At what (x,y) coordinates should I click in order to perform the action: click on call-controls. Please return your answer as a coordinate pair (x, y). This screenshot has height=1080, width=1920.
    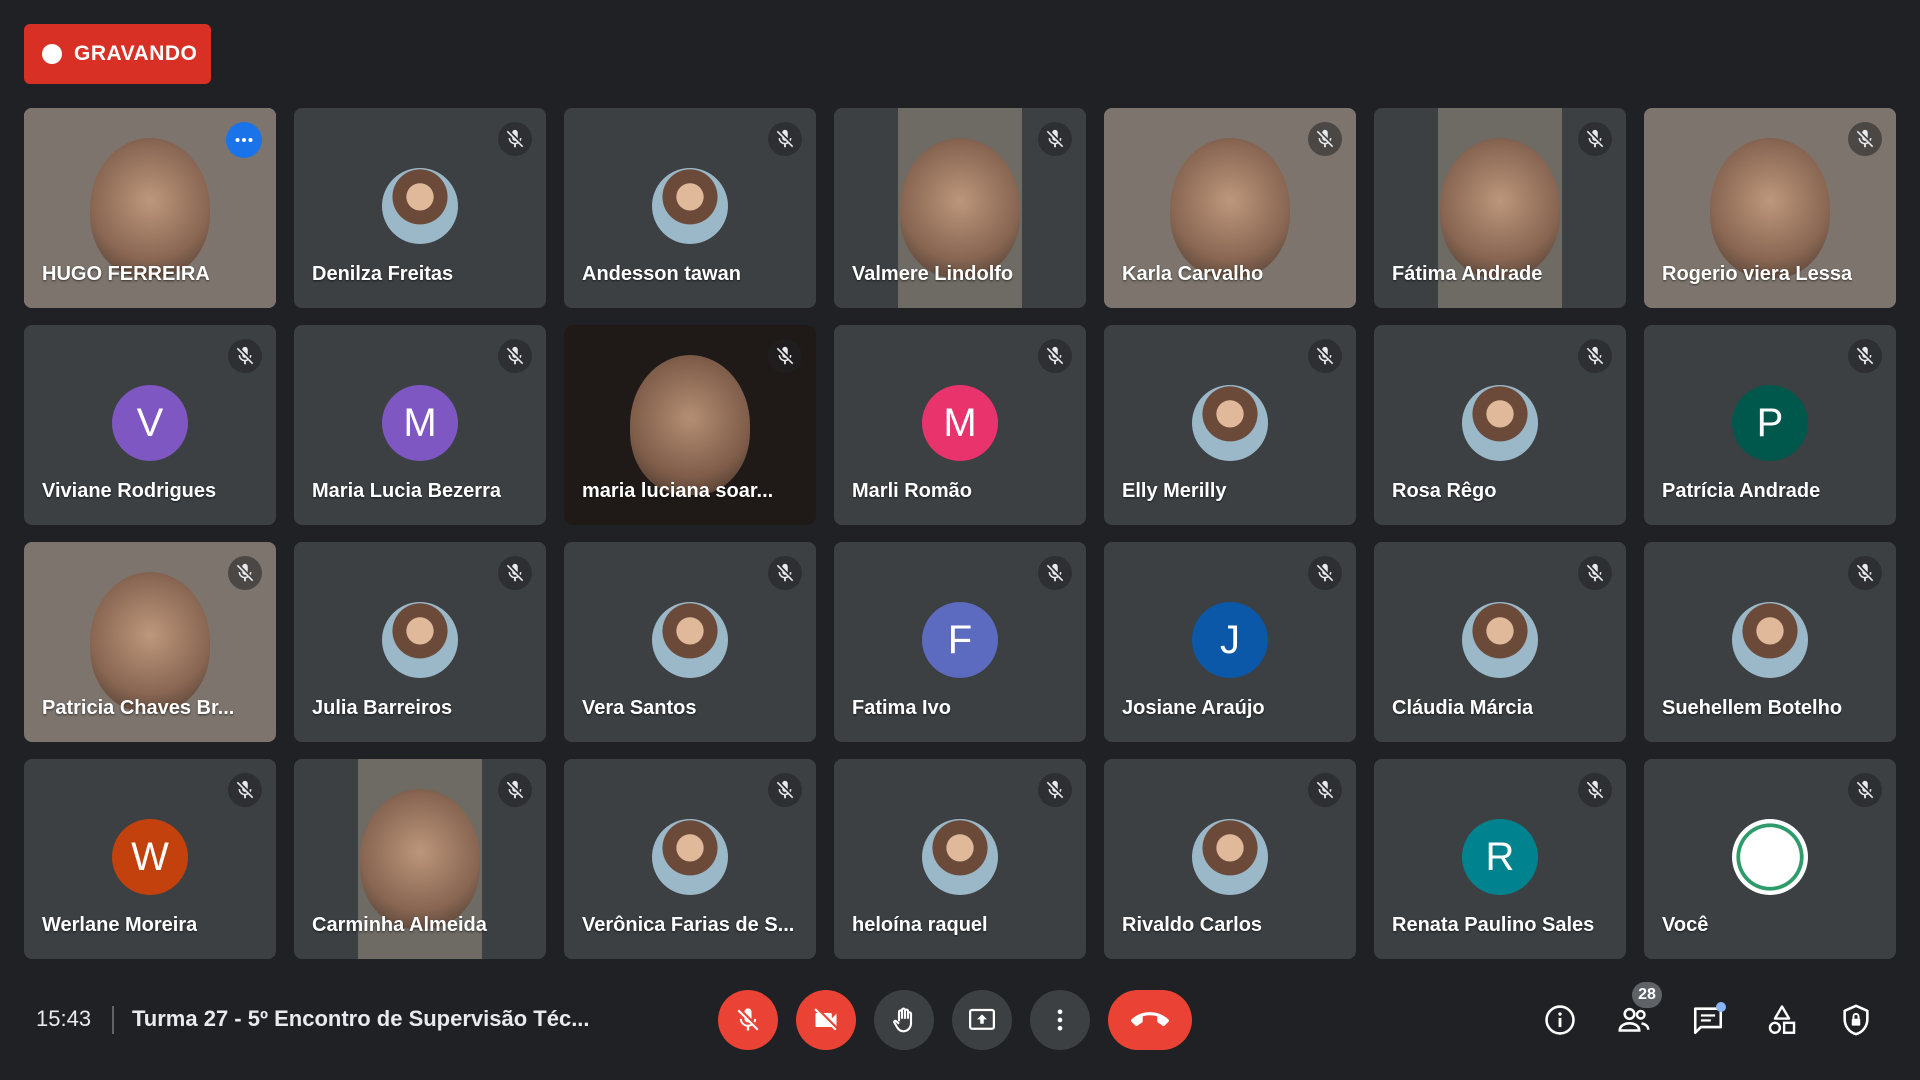
    Looking at the image, I should click on (955, 1020).